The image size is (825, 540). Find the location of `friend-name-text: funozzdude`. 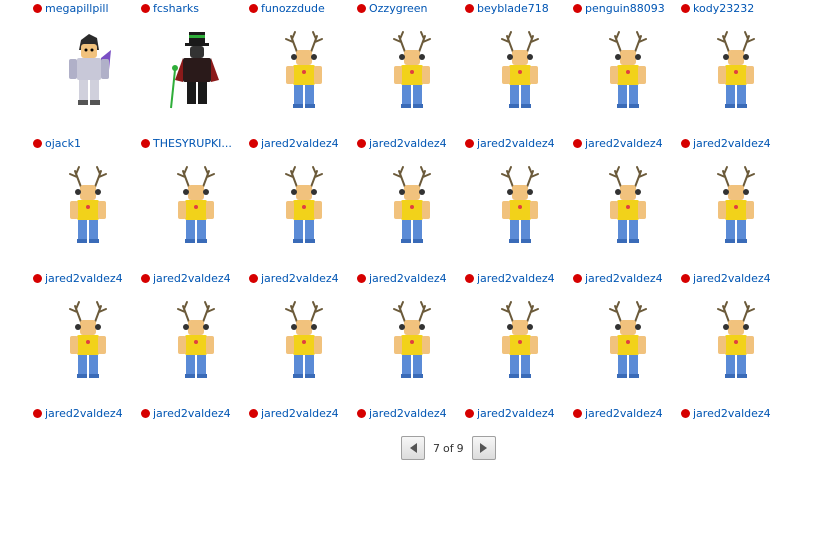

friend-name-text: funozzdude is located at coordinates (293, 8).